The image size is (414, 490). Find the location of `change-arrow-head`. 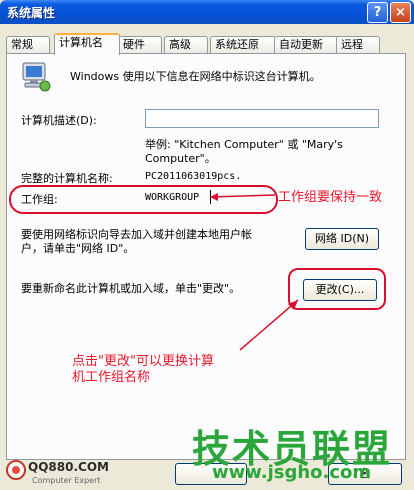

change-arrow-head is located at coordinates (293, 305).